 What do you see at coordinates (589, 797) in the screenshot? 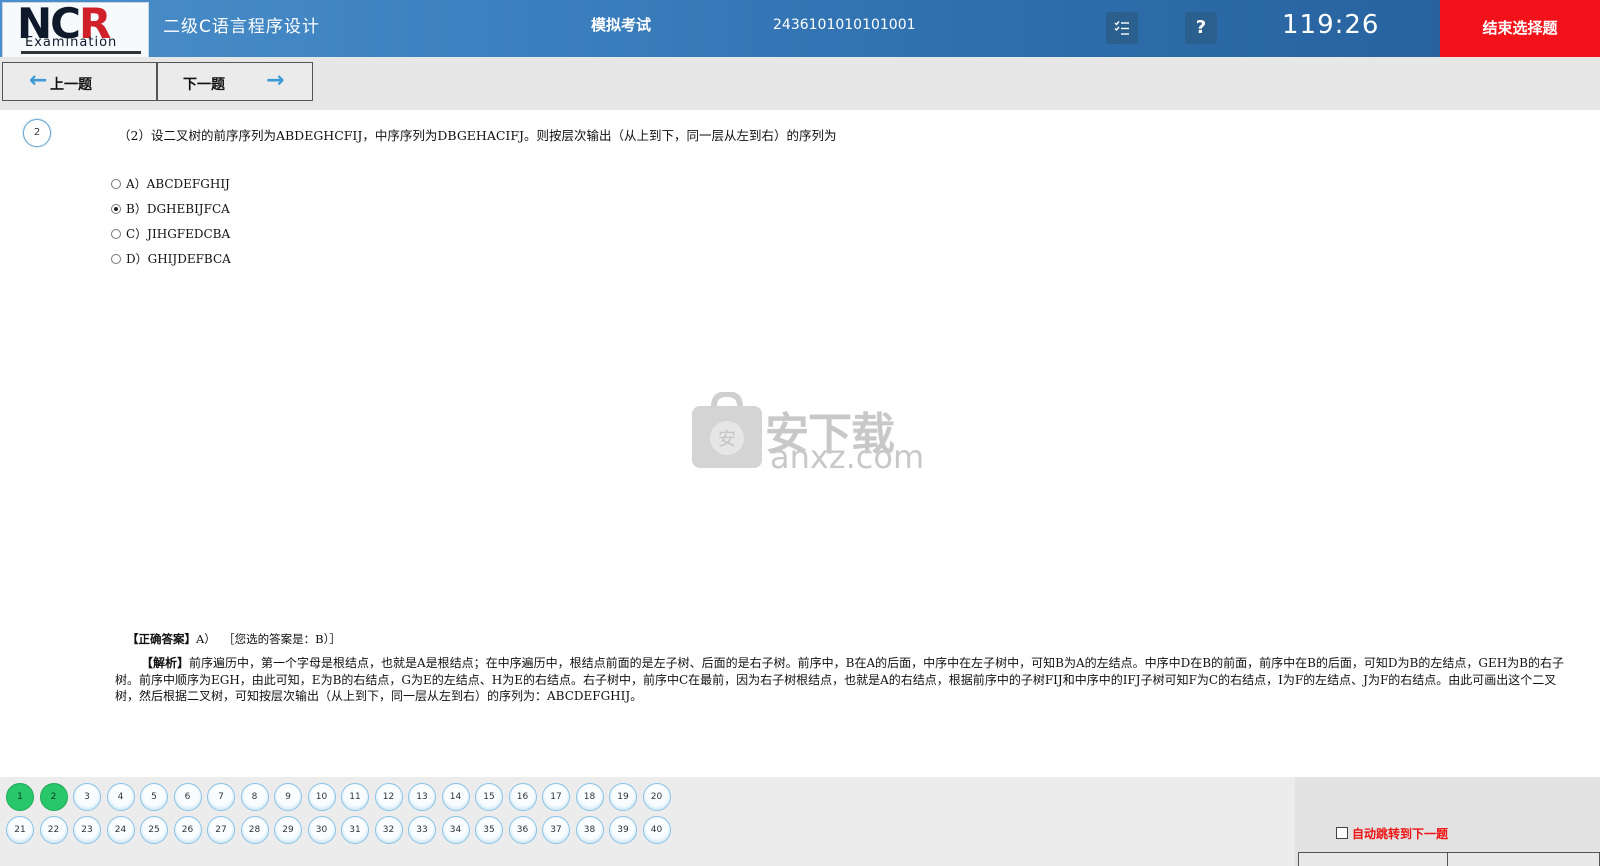
I see `question-grid-item: 18` at bounding box center [589, 797].